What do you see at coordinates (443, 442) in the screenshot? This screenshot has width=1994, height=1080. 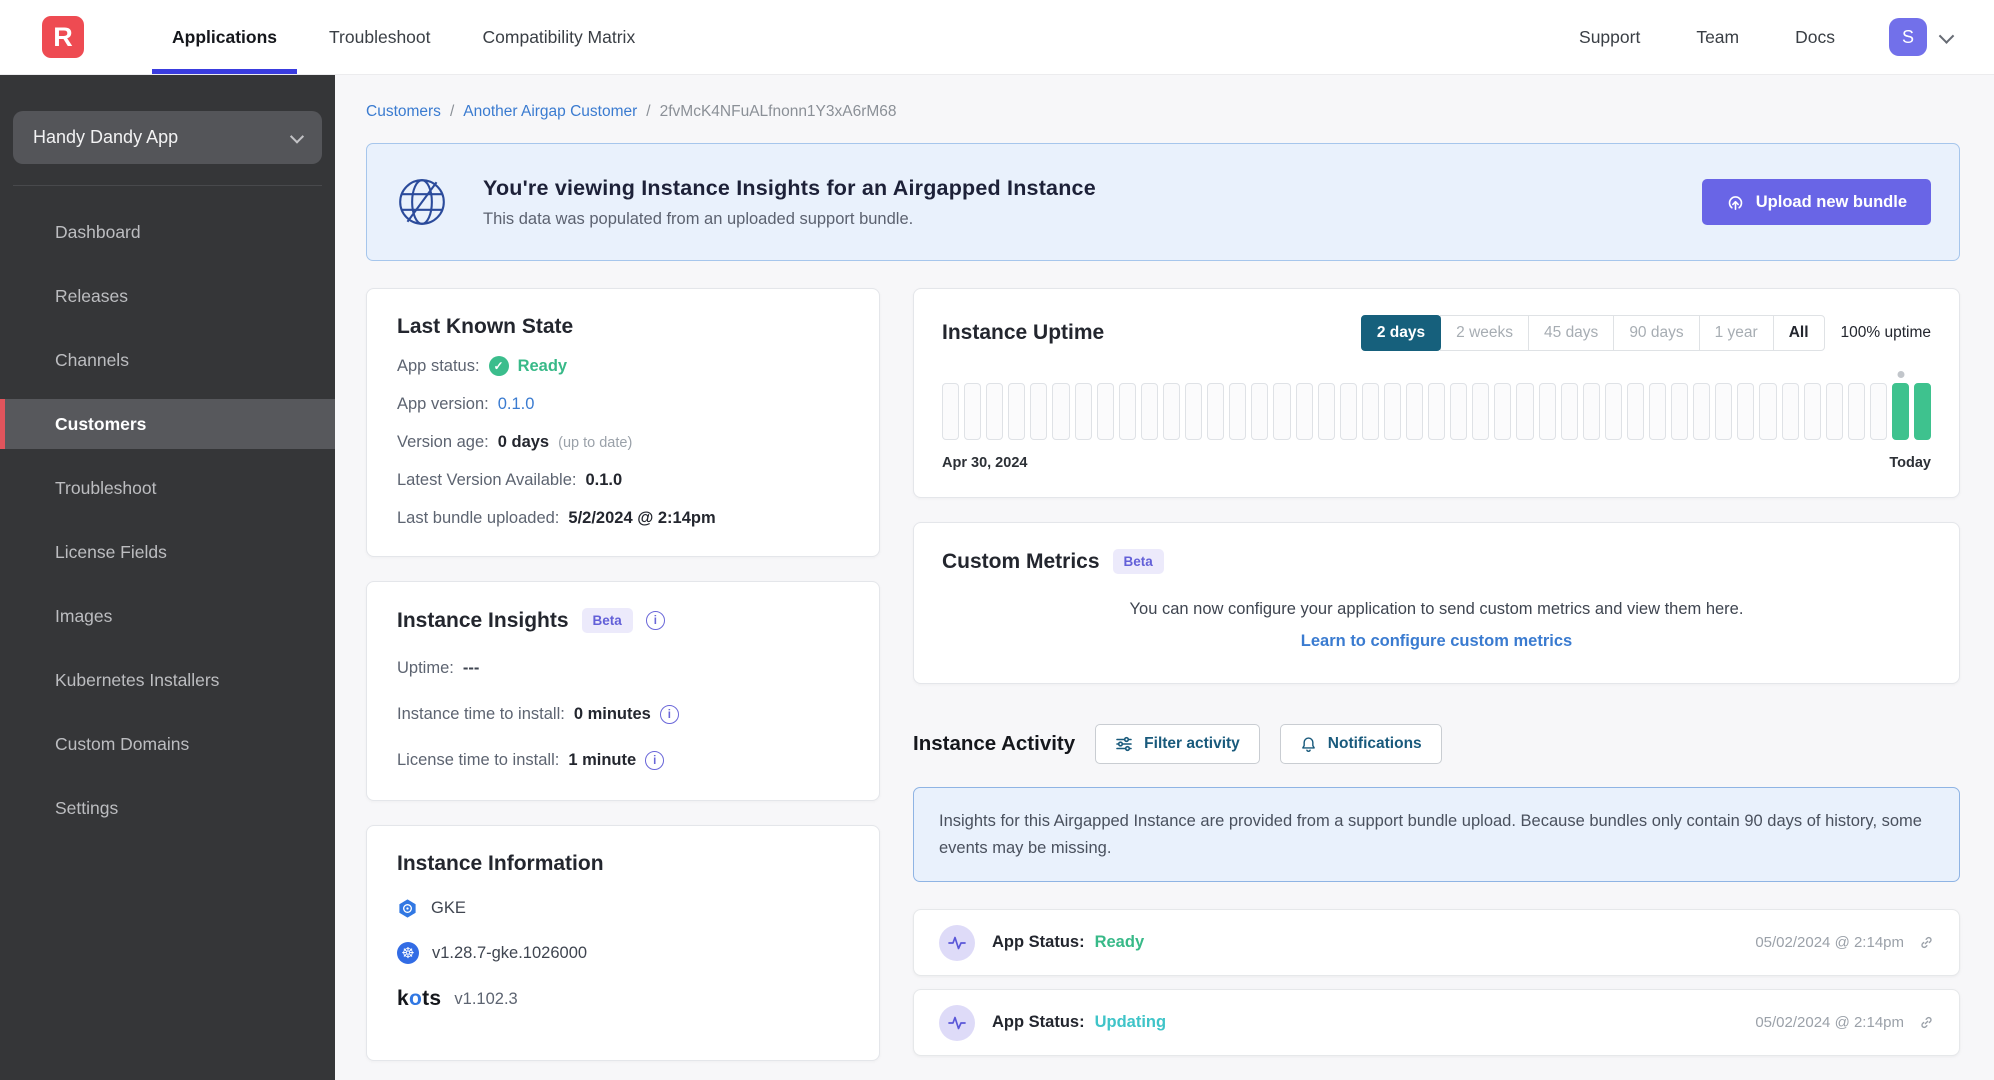 I see `row-label: Version age:` at bounding box center [443, 442].